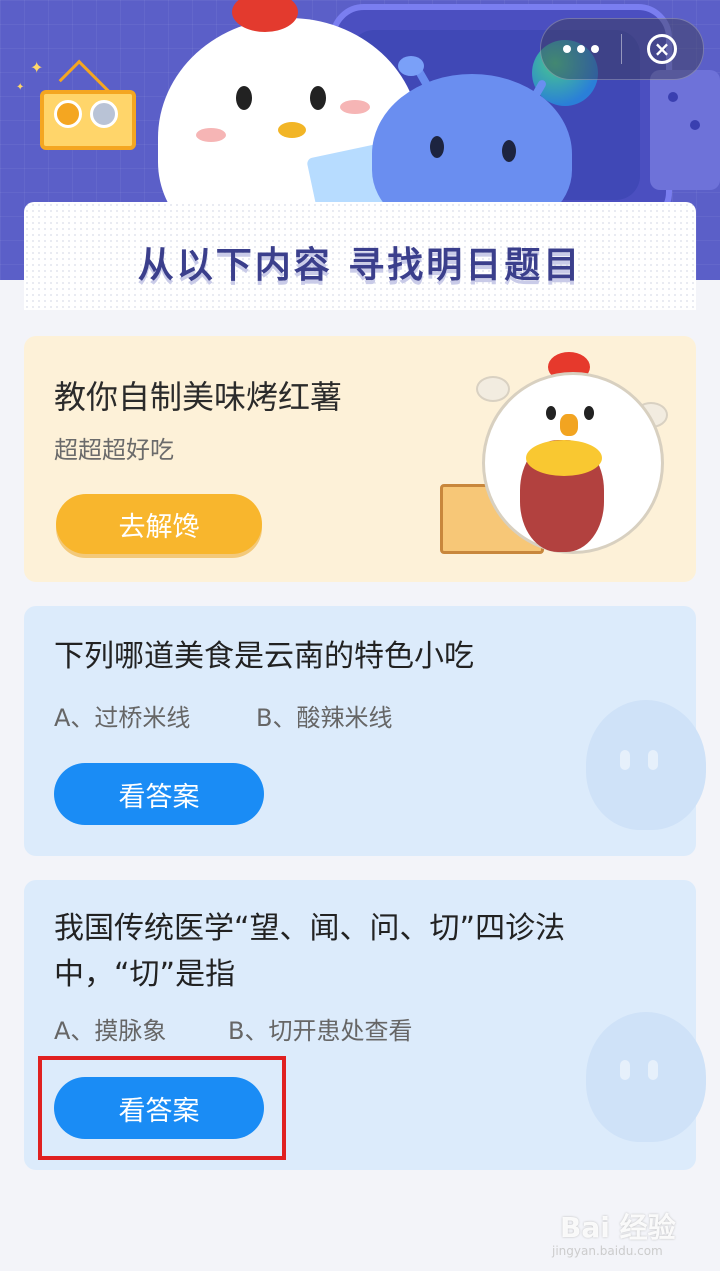 The image size is (720, 1271). I want to click on view-answer-button: 看答案, so click(159, 794).